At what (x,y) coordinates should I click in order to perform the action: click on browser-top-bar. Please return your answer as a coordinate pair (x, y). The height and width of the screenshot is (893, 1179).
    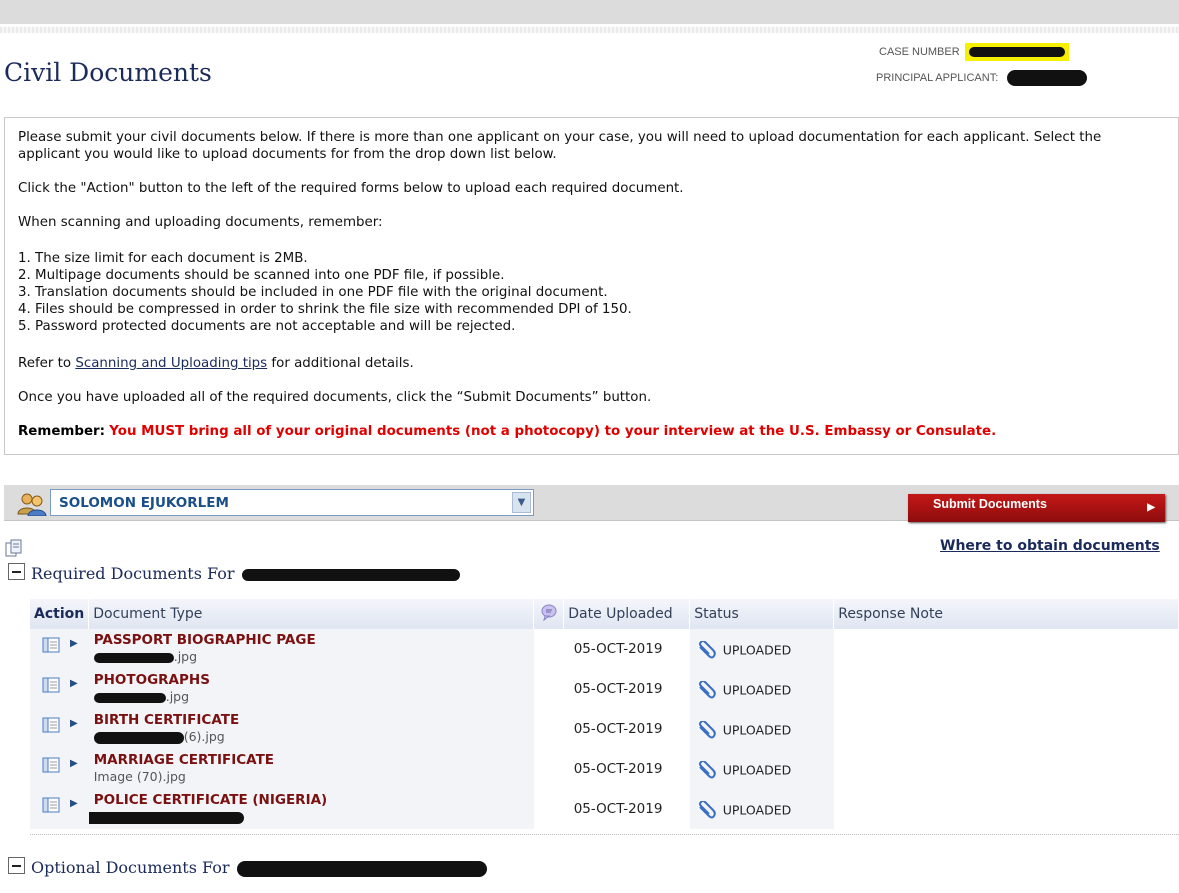
    Looking at the image, I should click on (589, 12).